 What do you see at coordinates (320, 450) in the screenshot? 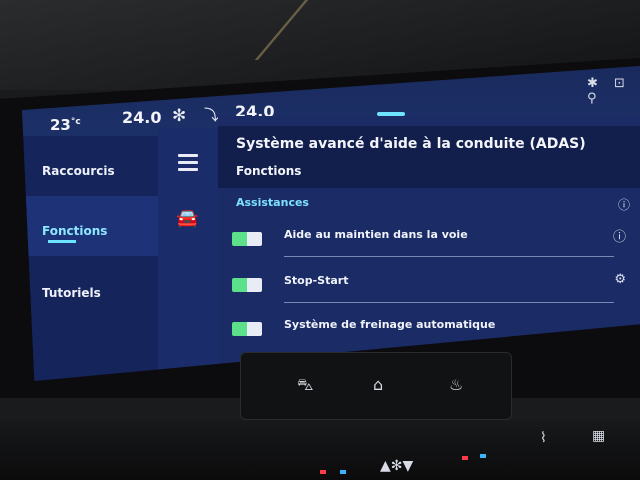
I see `climate-controls: ⌇ ▦ ▲✻▼` at bounding box center [320, 450].